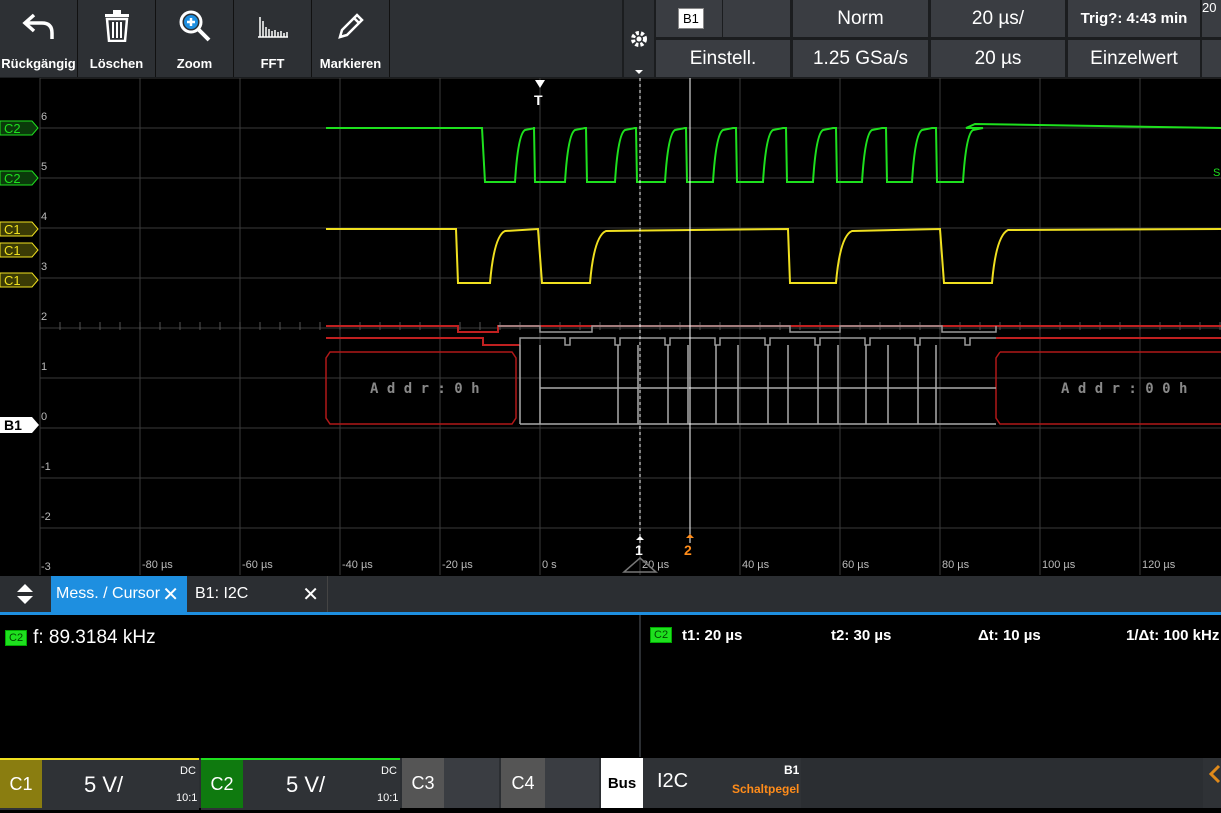  Describe the element at coordinates (94, 637) in the screenshot. I see `frequency-value: f: 89.3184 kHz` at that location.